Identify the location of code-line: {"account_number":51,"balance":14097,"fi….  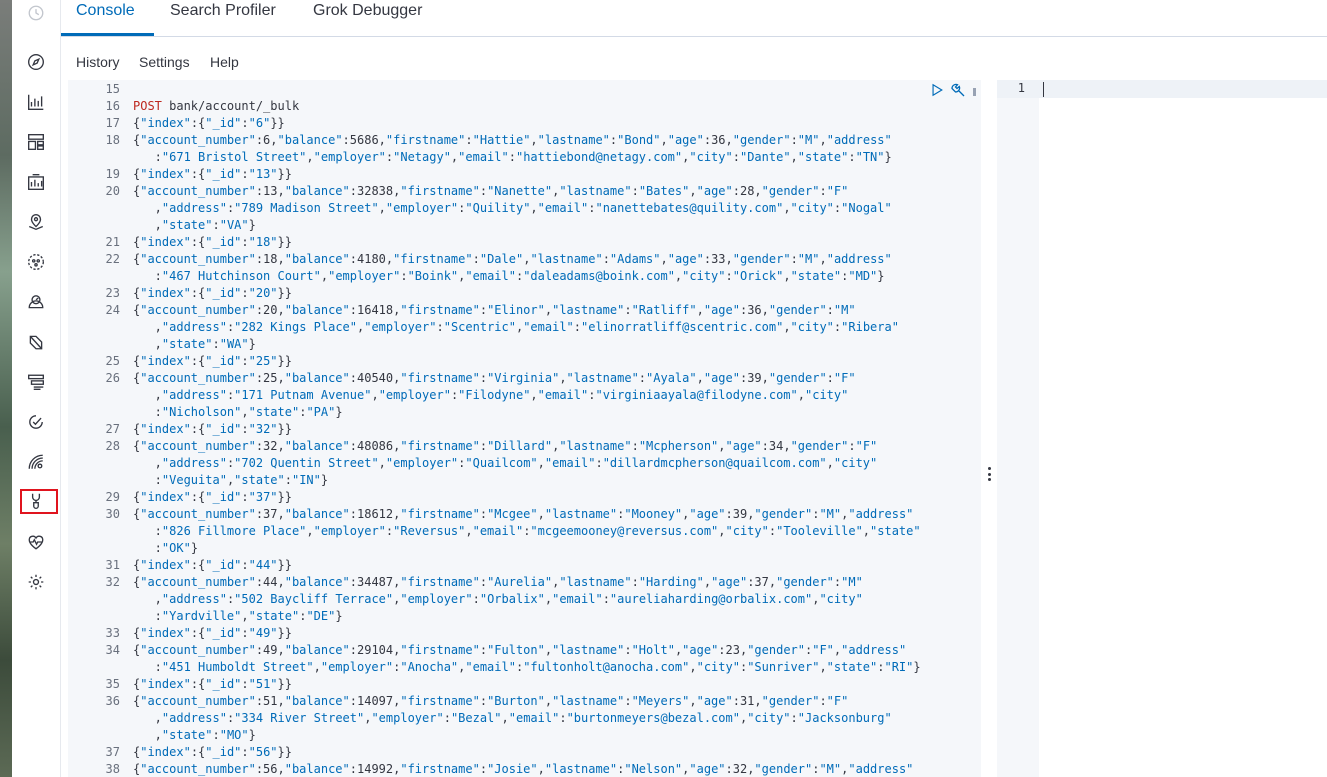
(490, 701).